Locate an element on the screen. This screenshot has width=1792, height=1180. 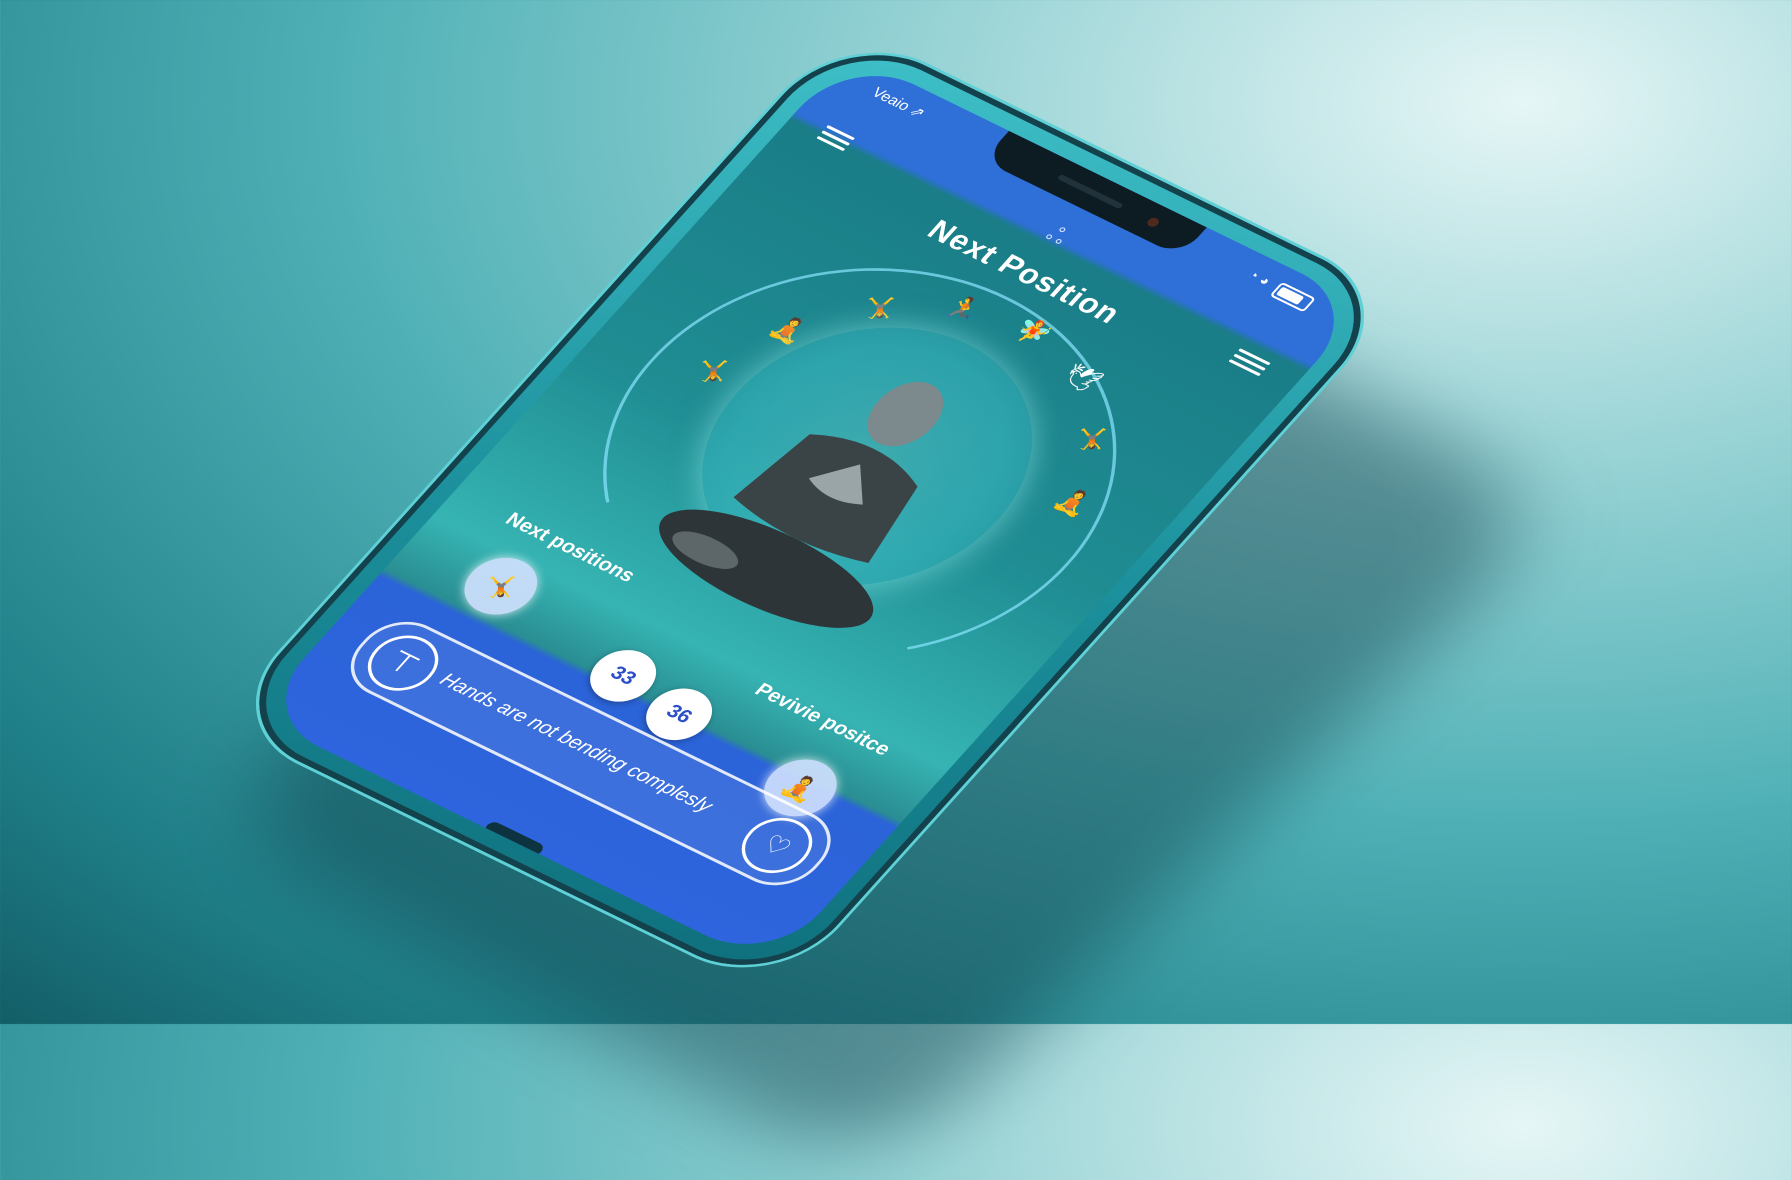
charging-port is located at coordinates (514, 839).